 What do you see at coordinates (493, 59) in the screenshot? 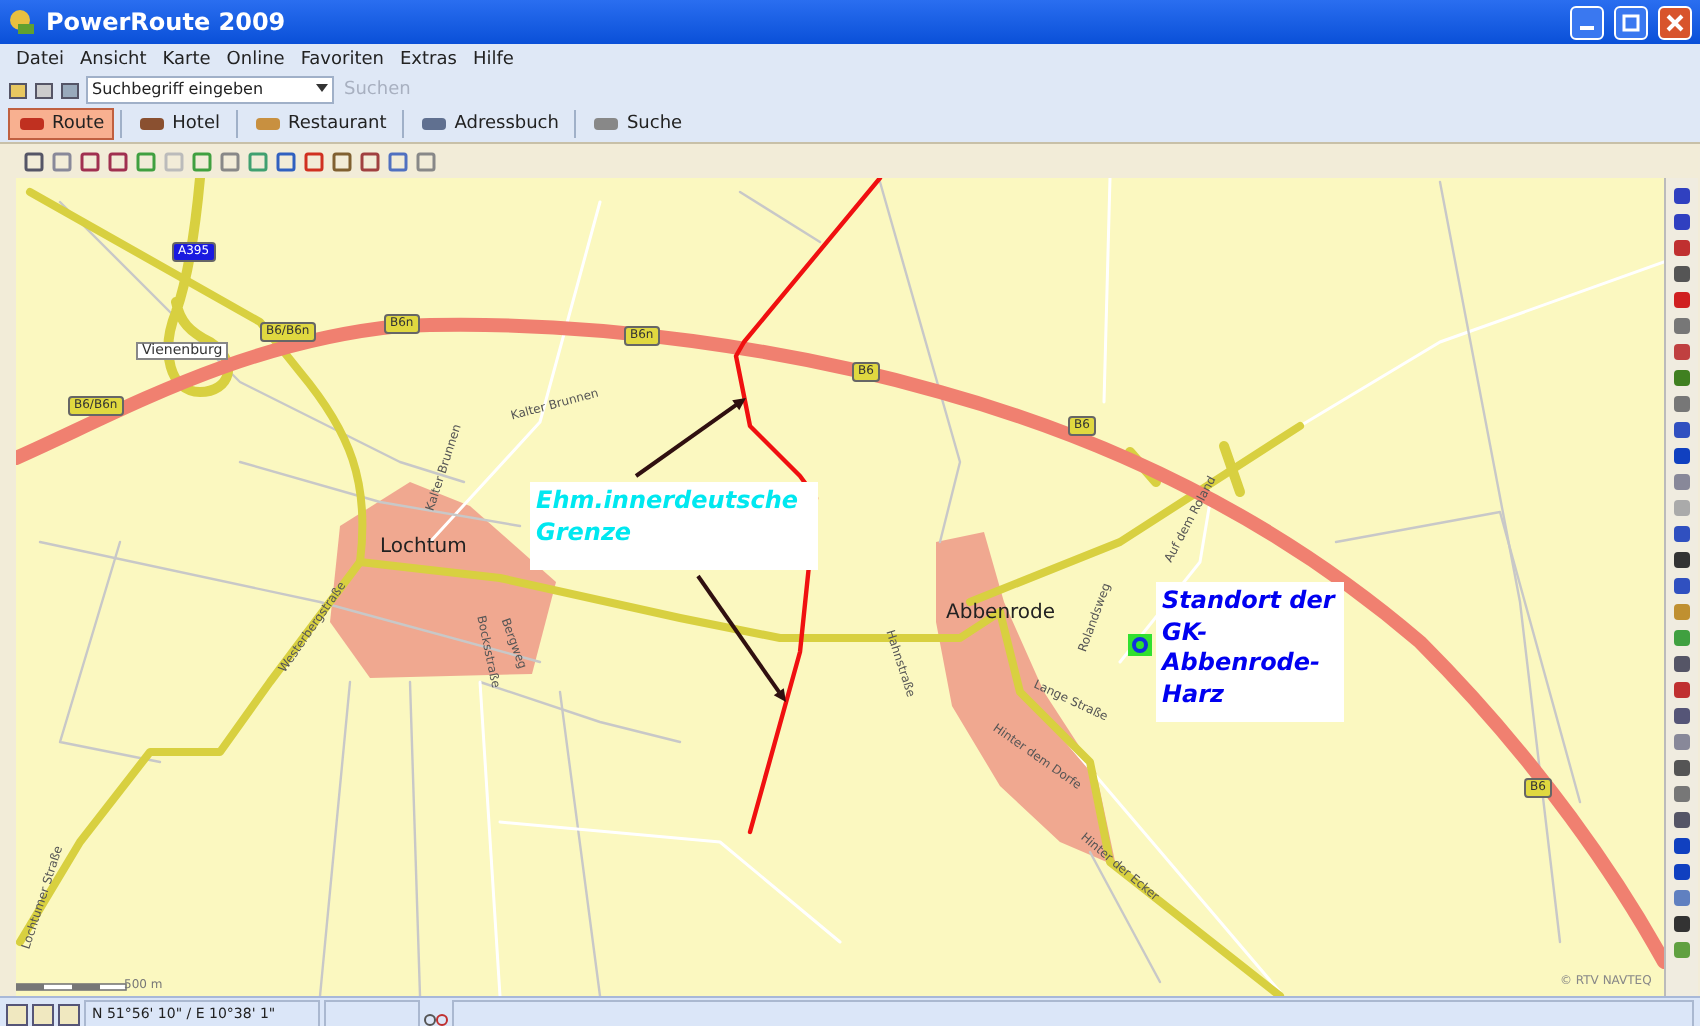
I see `menu-item: Hilfe` at bounding box center [493, 59].